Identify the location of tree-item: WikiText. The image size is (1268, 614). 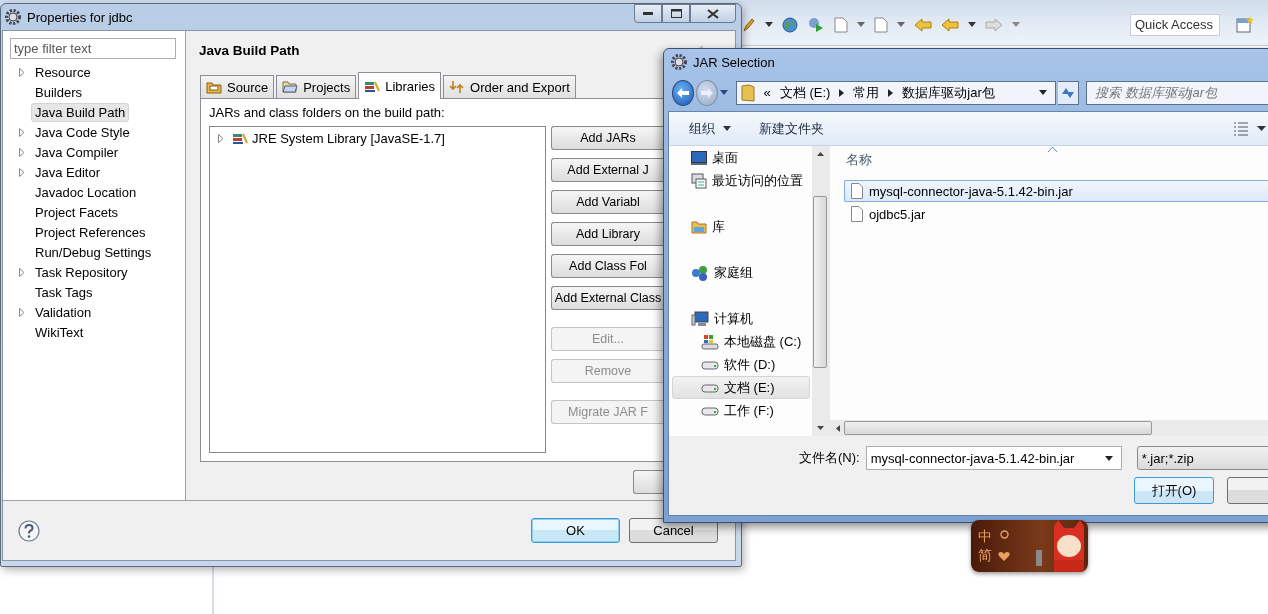
(59, 332).